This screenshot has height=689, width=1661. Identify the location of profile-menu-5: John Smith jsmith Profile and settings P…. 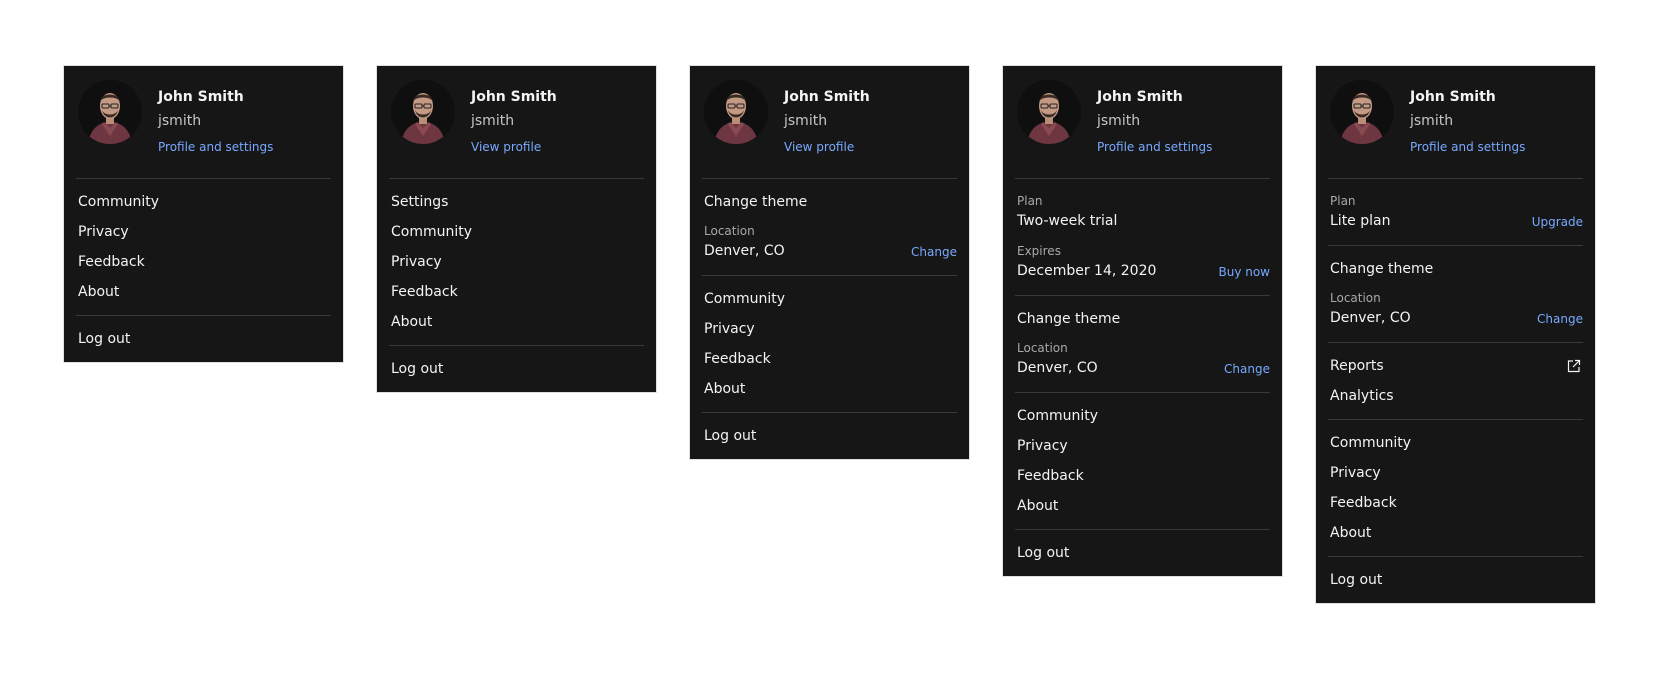
(1455, 334).